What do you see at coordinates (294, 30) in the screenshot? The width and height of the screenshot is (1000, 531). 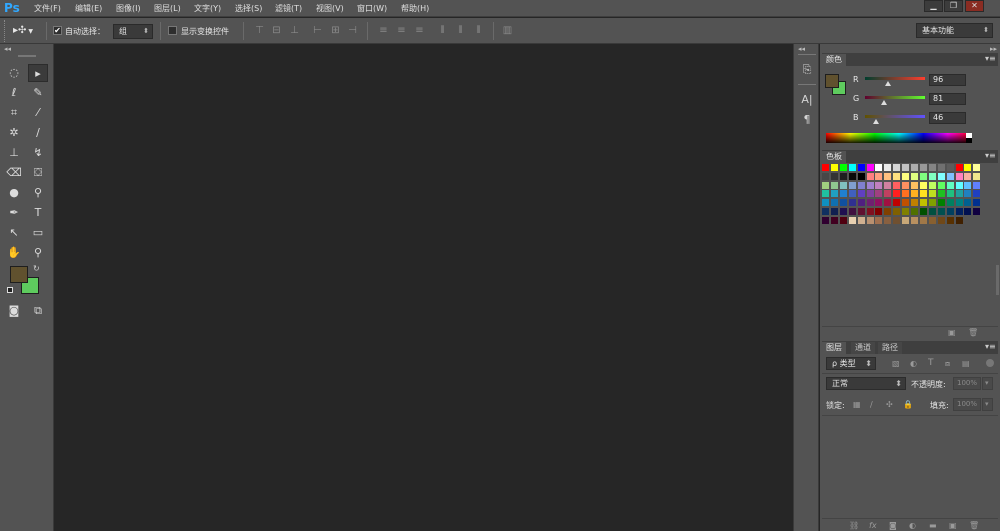 I see `align-bottom-icon: ⊥` at bounding box center [294, 30].